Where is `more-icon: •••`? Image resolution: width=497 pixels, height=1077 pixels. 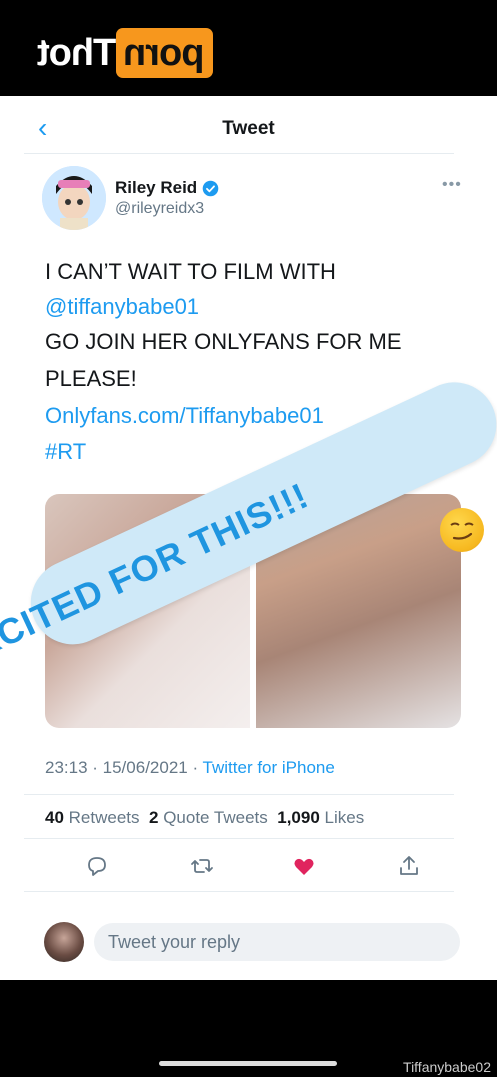 more-icon: ••• is located at coordinates (452, 185).